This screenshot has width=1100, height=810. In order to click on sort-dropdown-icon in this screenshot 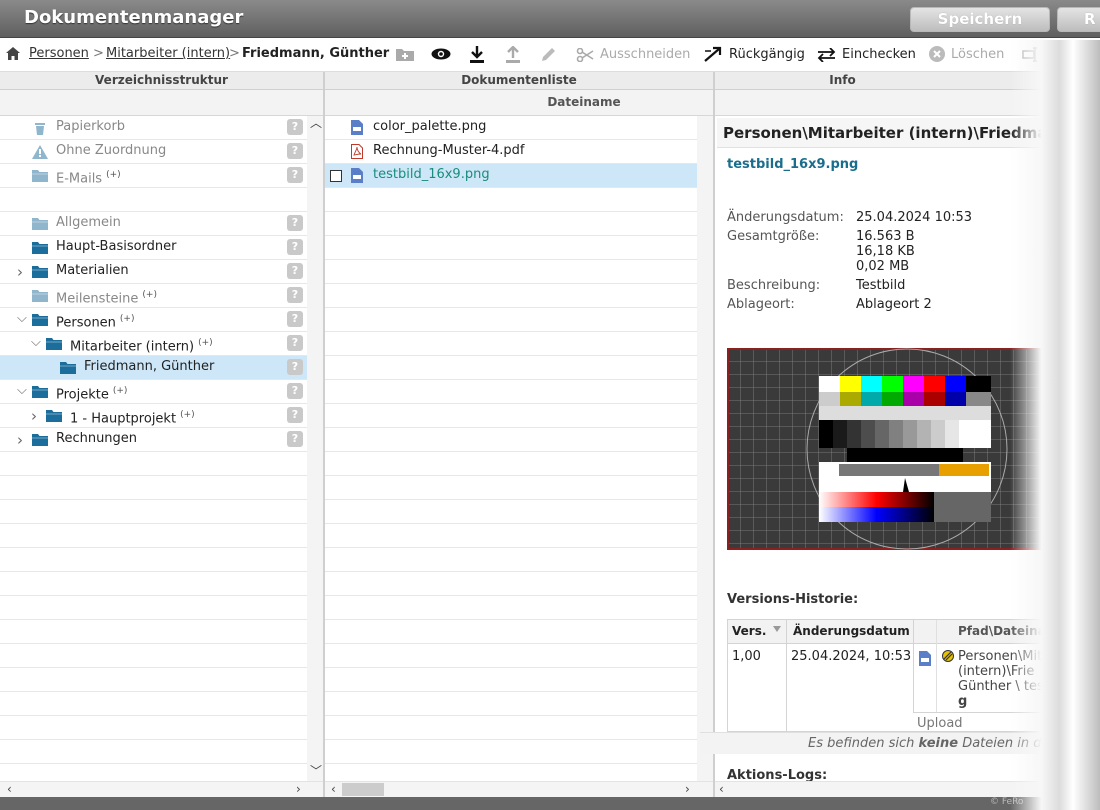, I will do `click(777, 629)`.